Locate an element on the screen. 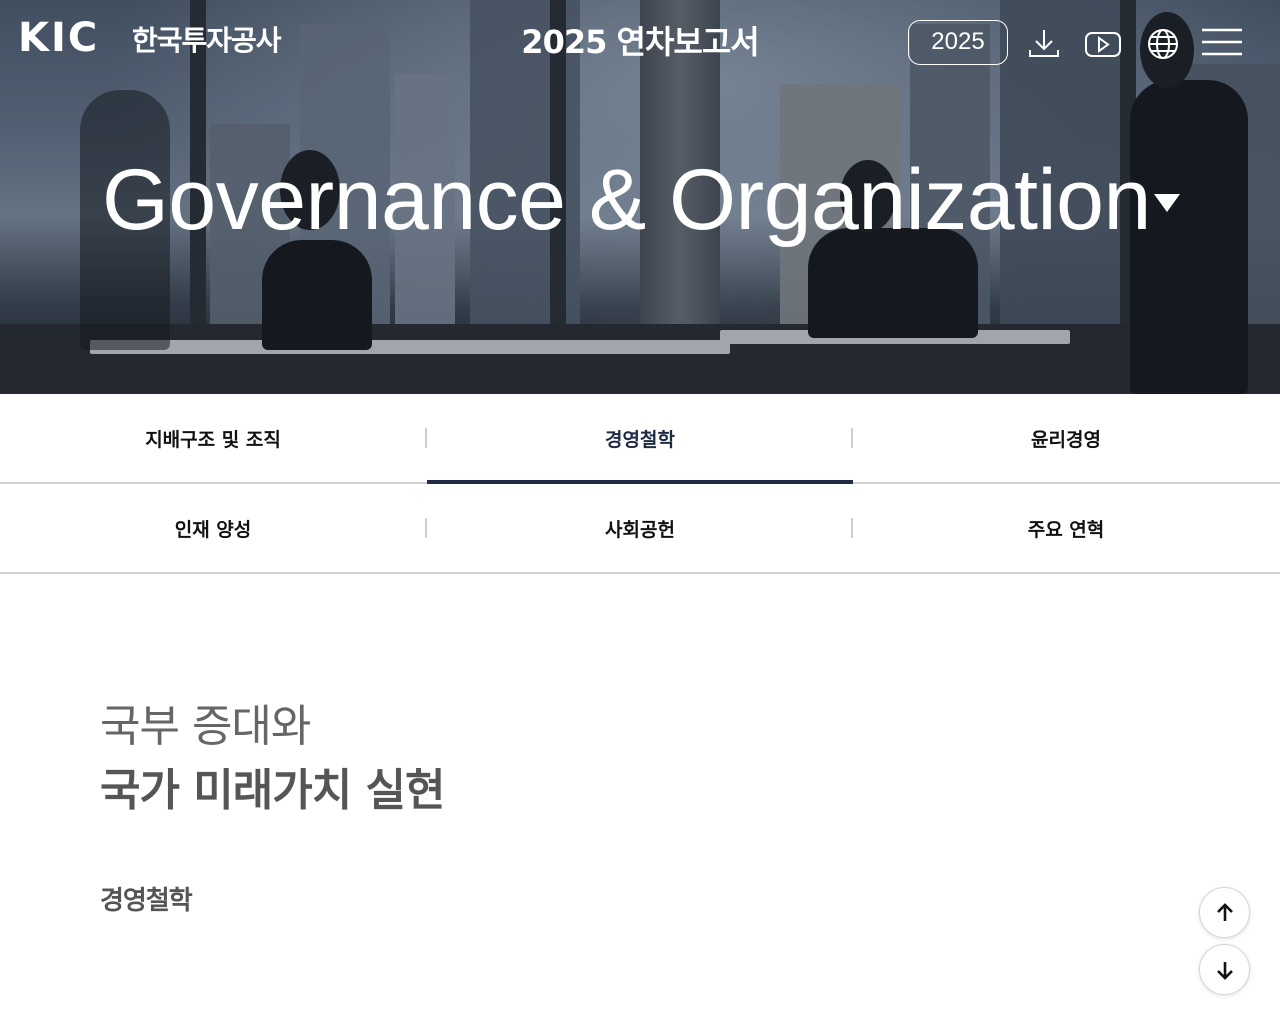 This screenshot has height=1024, width=1280. scroll-down-button is located at coordinates (1224, 969).